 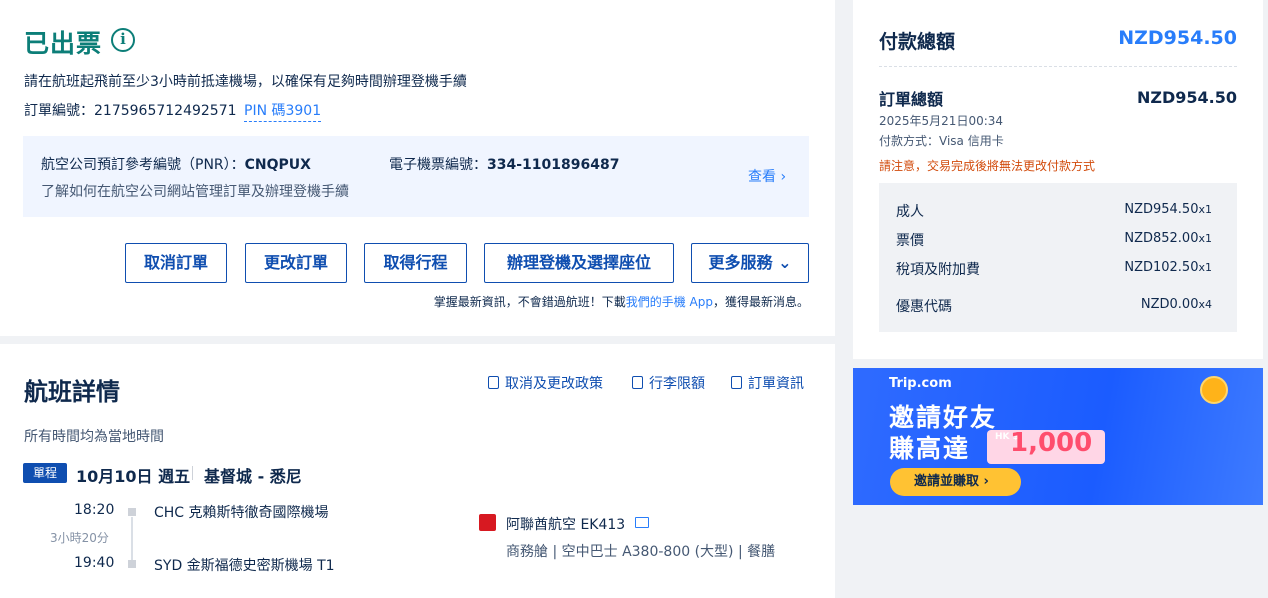 What do you see at coordinates (554, 384) in the screenshot?
I see `cancellation-policy-label: 取消及更改政策` at bounding box center [554, 384].